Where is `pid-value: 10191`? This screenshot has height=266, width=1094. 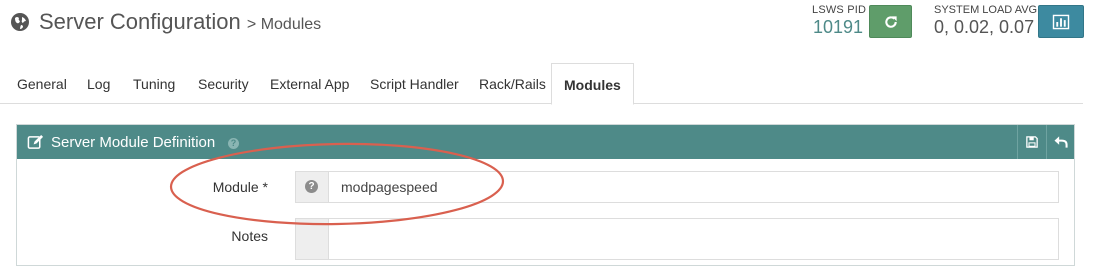 pid-value: 10191 is located at coordinates (838, 27).